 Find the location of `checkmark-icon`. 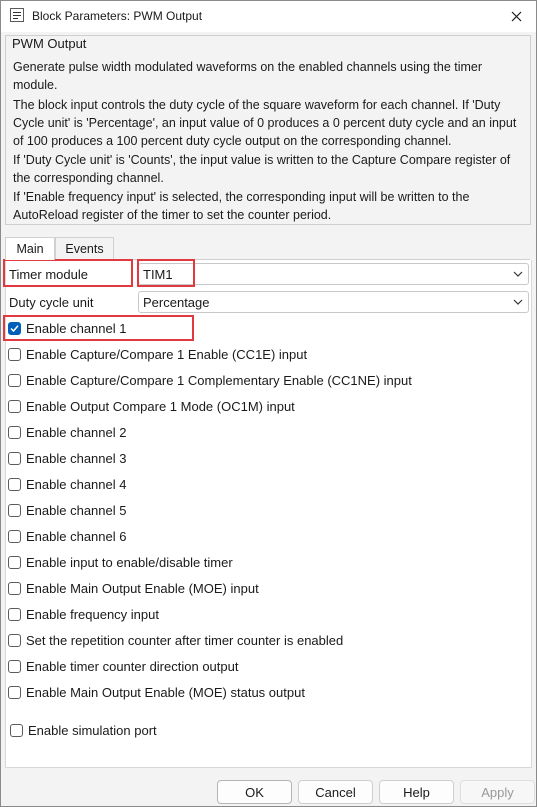

checkmark-icon is located at coordinates (14, 328).